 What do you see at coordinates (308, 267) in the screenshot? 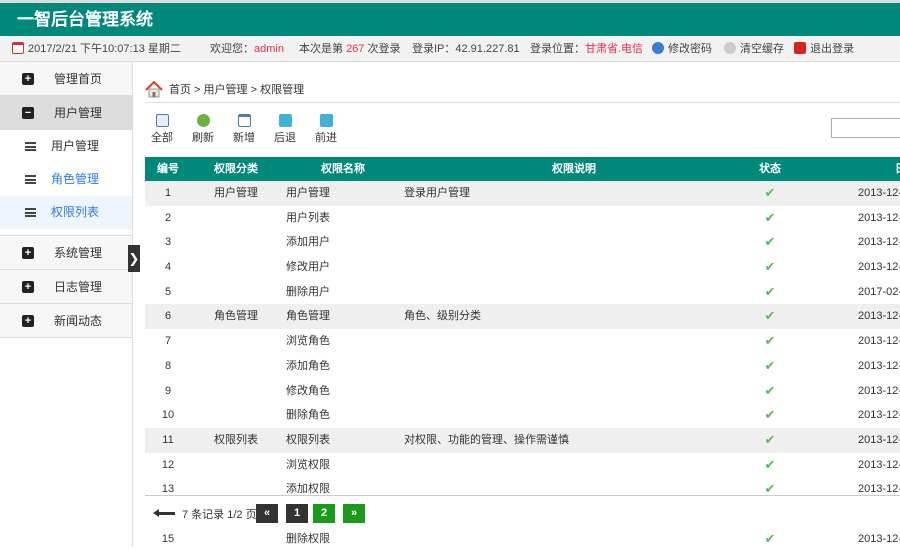
I see `name-cell: 修改用户` at bounding box center [308, 267].